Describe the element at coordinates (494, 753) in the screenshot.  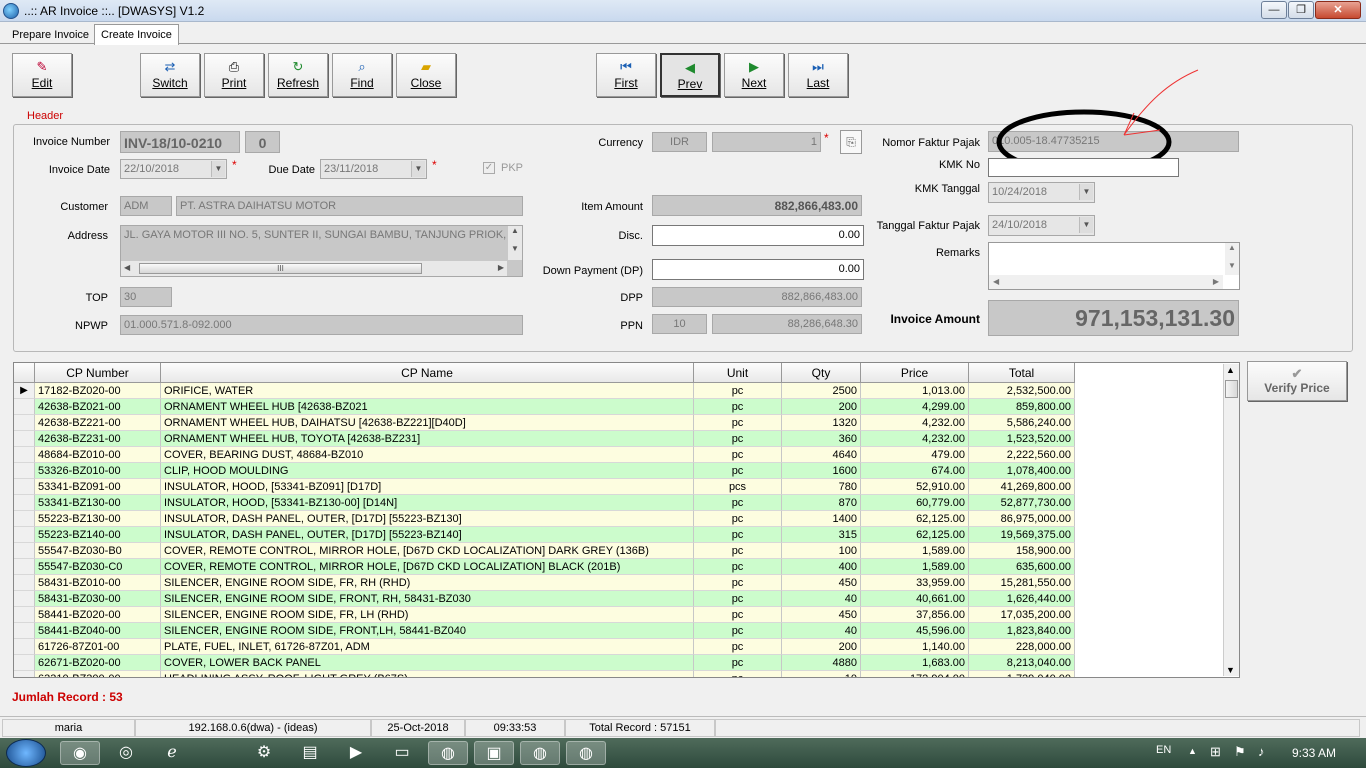
I see `desktop-app-icon: ▣` at that location.